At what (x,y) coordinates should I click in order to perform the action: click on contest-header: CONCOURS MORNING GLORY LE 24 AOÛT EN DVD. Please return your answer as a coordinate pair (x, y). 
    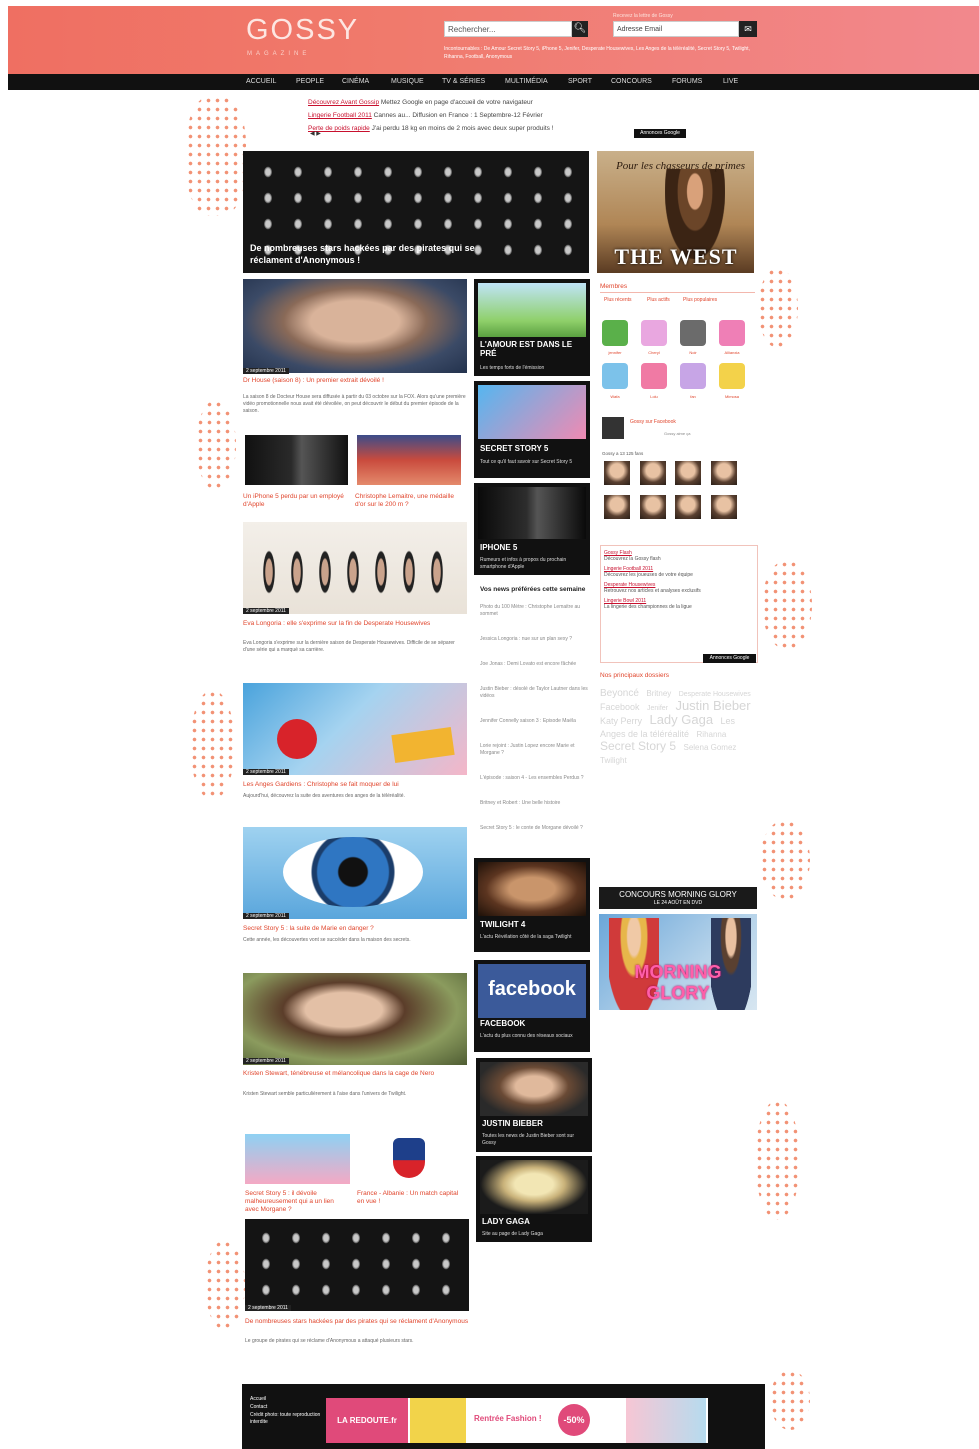
    Looking at the image, I should click on (678, 898).